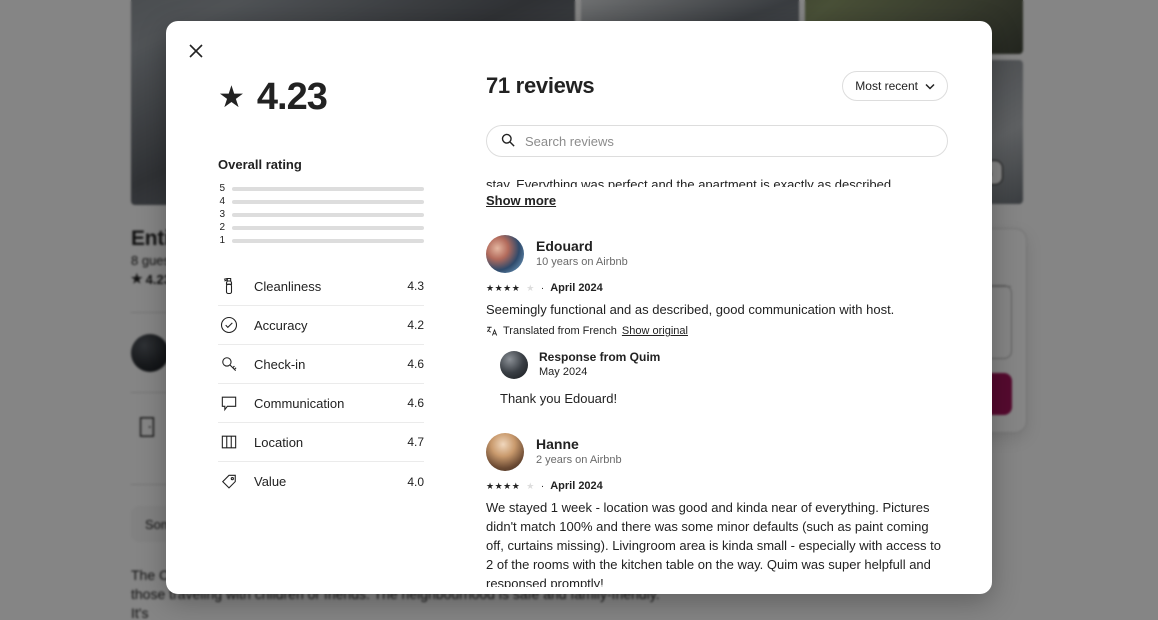 This screenshot has height=620, width=1158. Describe the element at coordinates (886, 86) in the screenshot. I see `sort-dropdown-label: Most recent` at that location.